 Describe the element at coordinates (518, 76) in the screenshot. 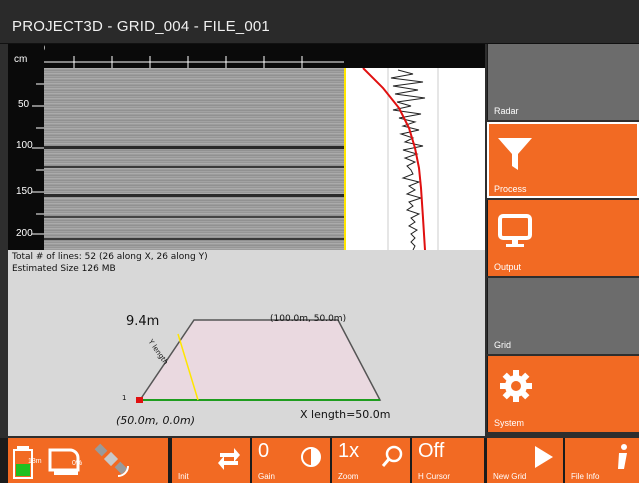

I see `radar-icon` at that location.